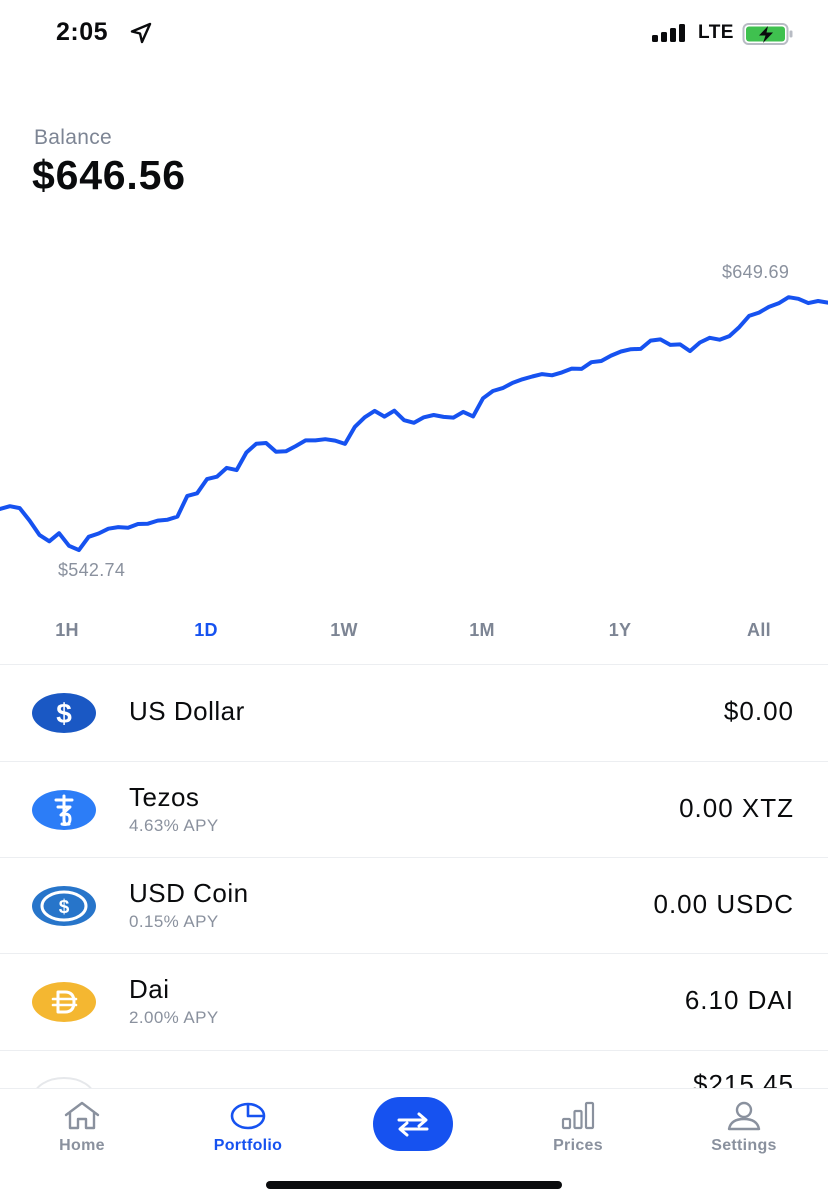  I want to click on chart-low-label: $542.74, so click(92, 570).